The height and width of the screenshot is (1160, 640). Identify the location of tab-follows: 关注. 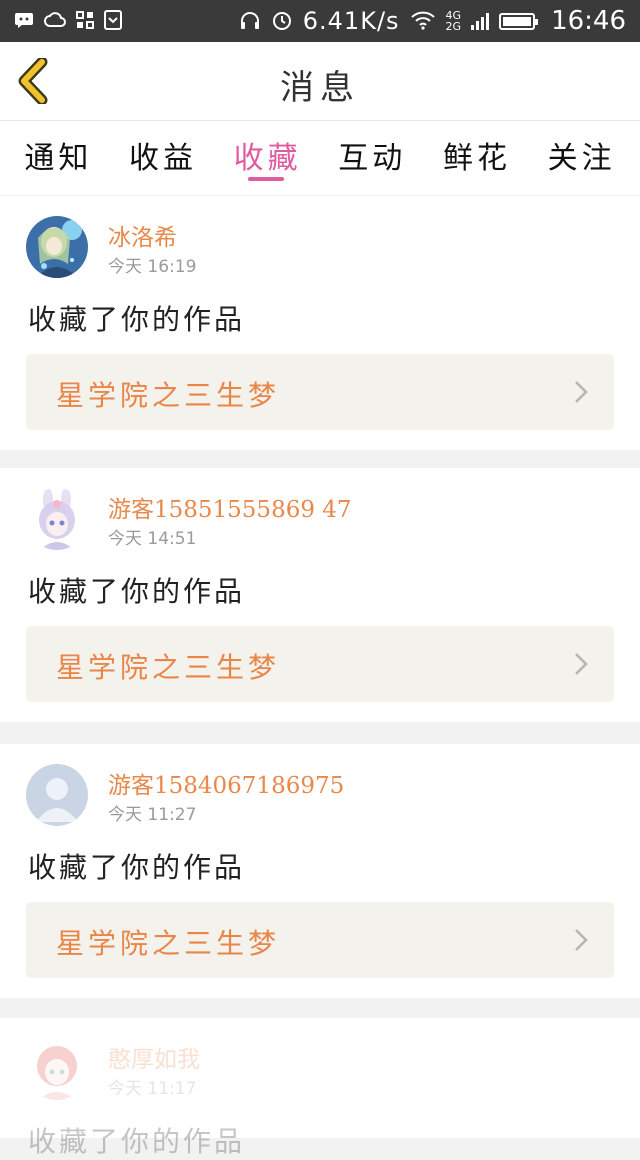
(582, 149).